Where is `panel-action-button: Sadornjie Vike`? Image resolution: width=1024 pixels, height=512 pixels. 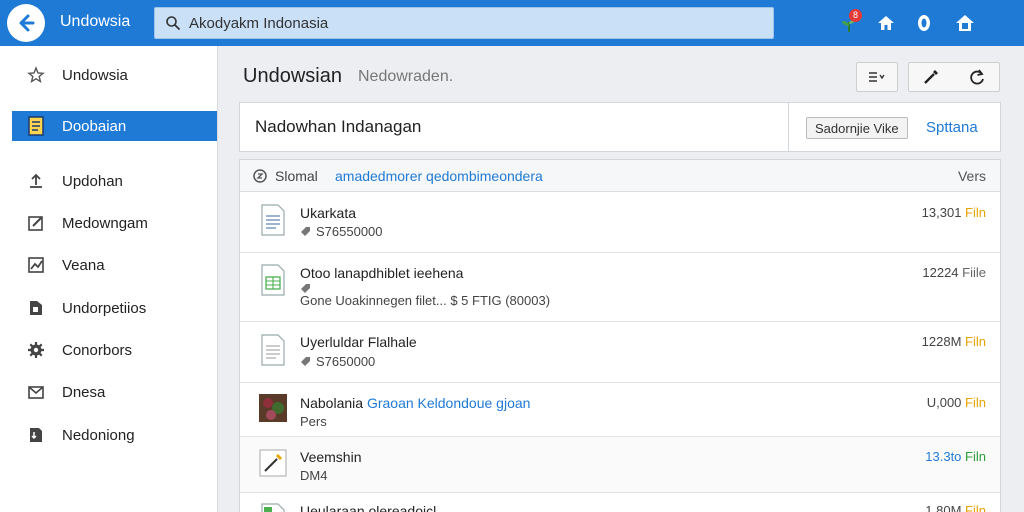 panel-action-button: Sadornjie Vike is located at coordinates (857, 128).